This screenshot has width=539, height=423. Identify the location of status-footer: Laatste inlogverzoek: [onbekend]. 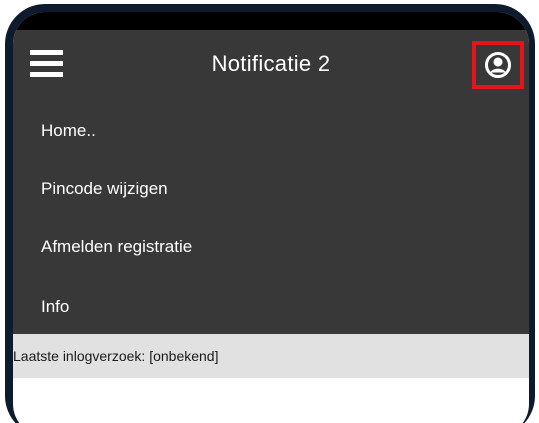
(271, 356).